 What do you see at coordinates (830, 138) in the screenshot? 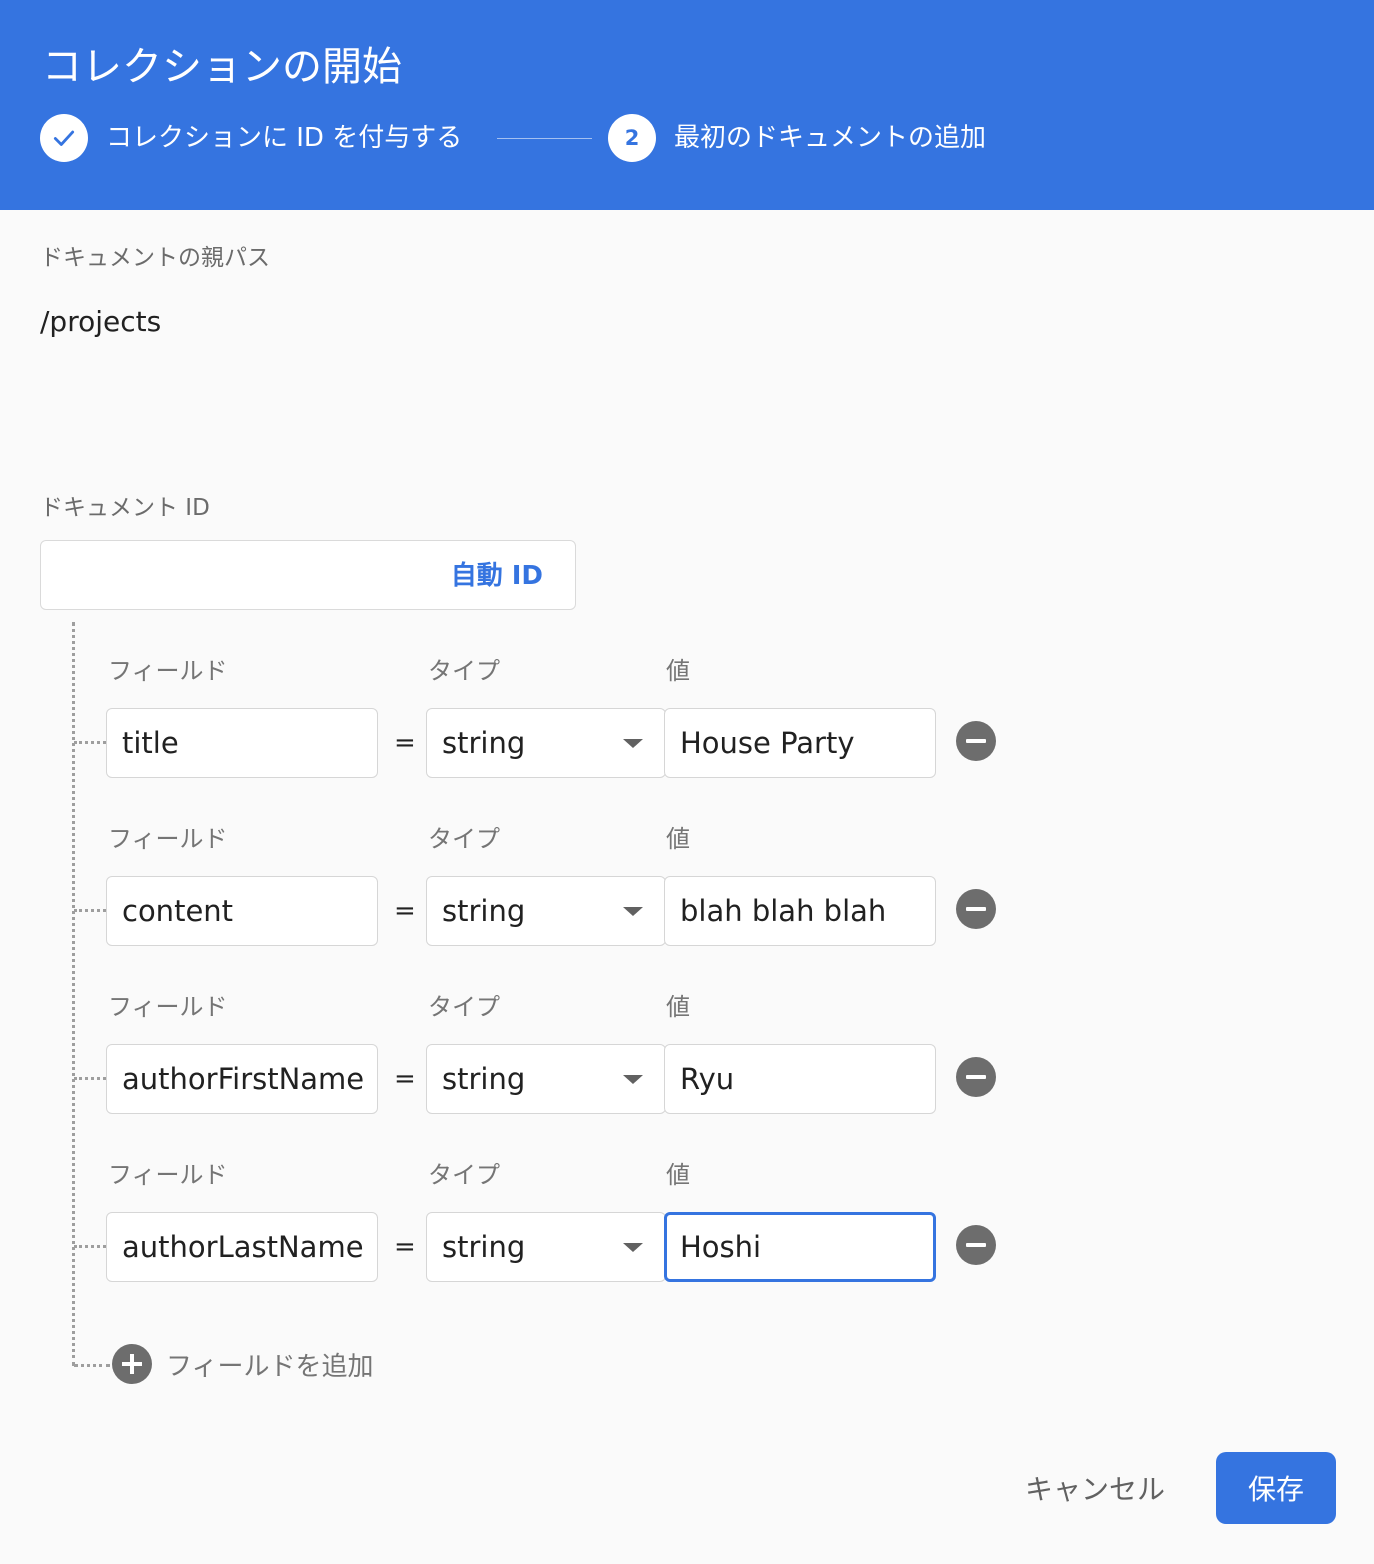
I see `step-2-label: 最初のドキュメントの追加` at bounding box center [830, 138].